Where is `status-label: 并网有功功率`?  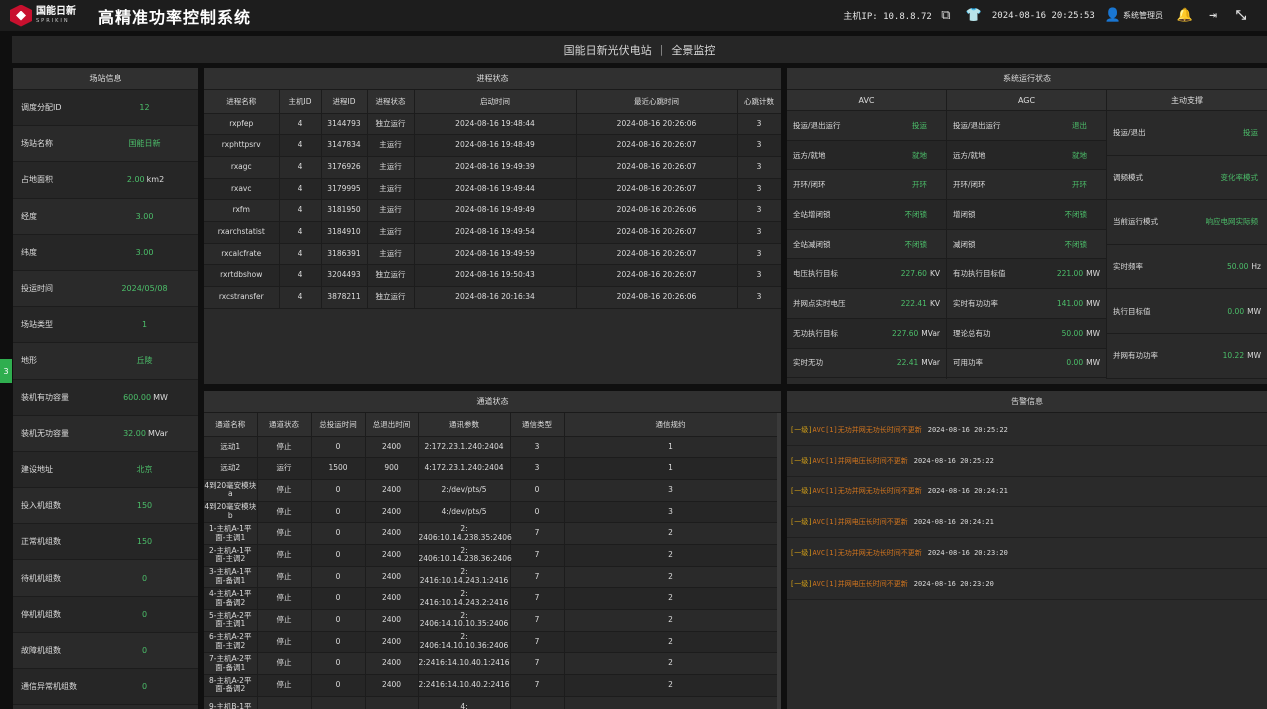 status-label: 并网有功功率 is located at coordinates (1135, 356).